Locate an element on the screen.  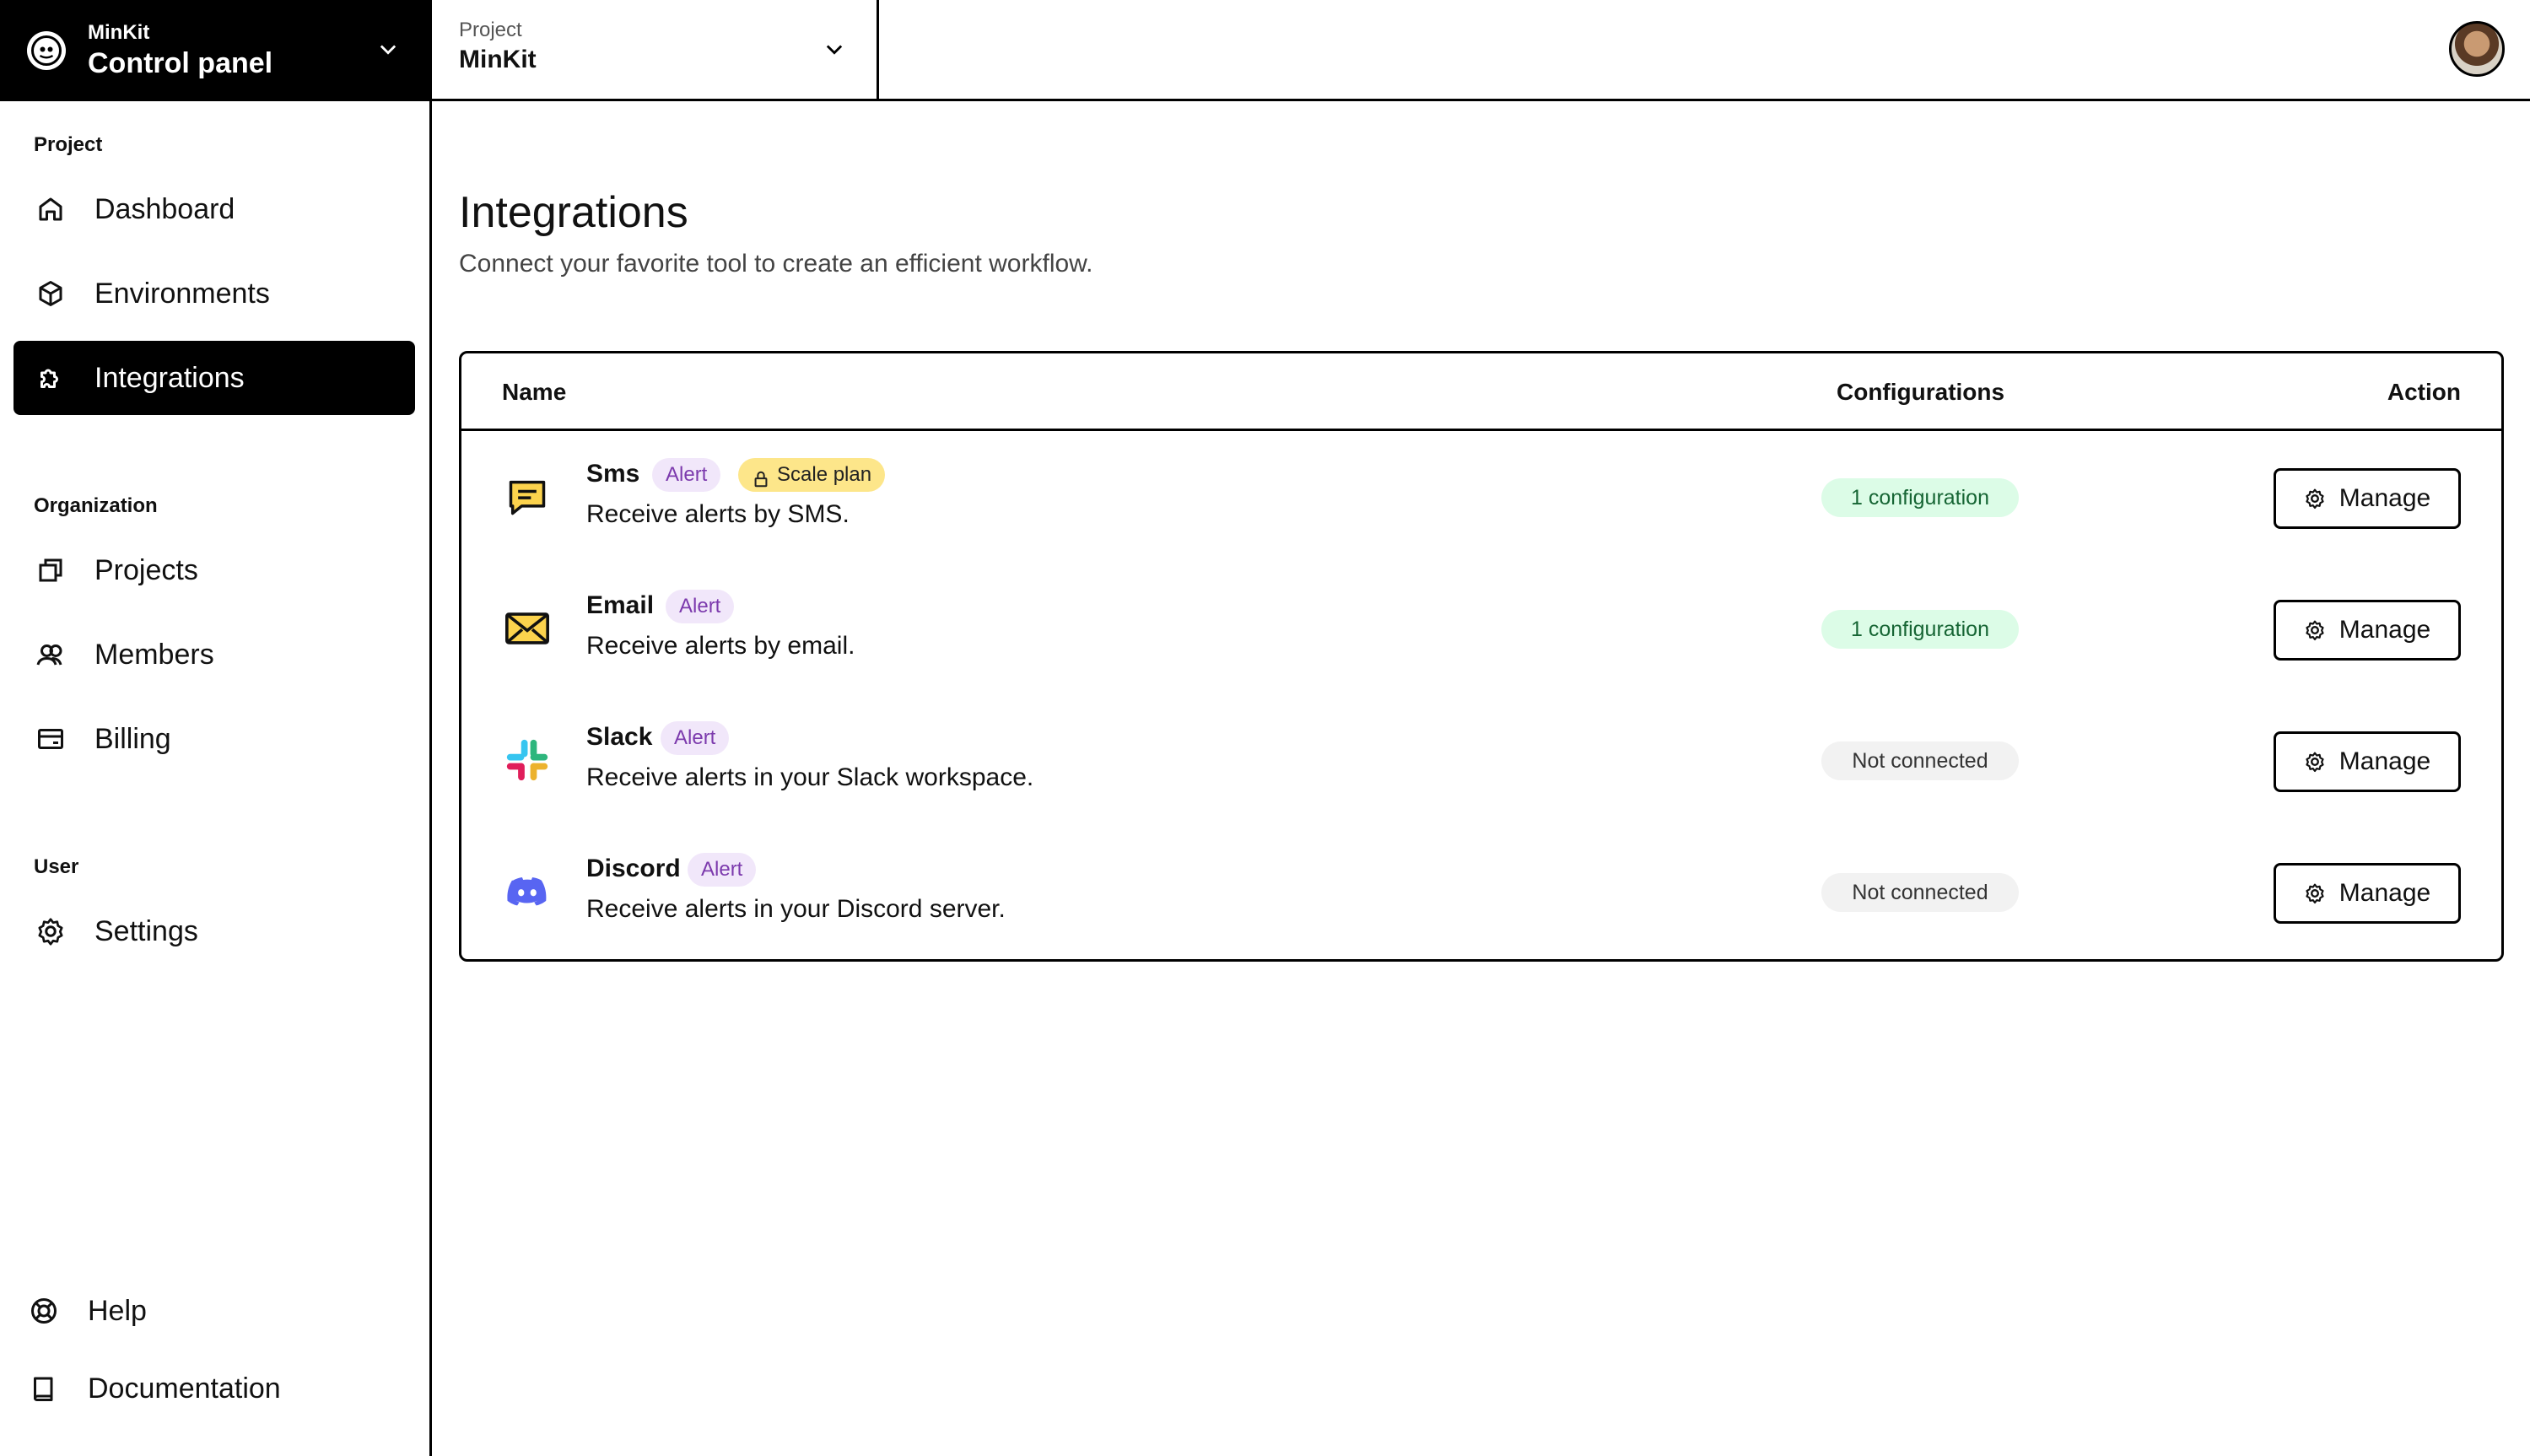
integration-description: Receive alerts by SMS. is located at coordinates (718, 514).